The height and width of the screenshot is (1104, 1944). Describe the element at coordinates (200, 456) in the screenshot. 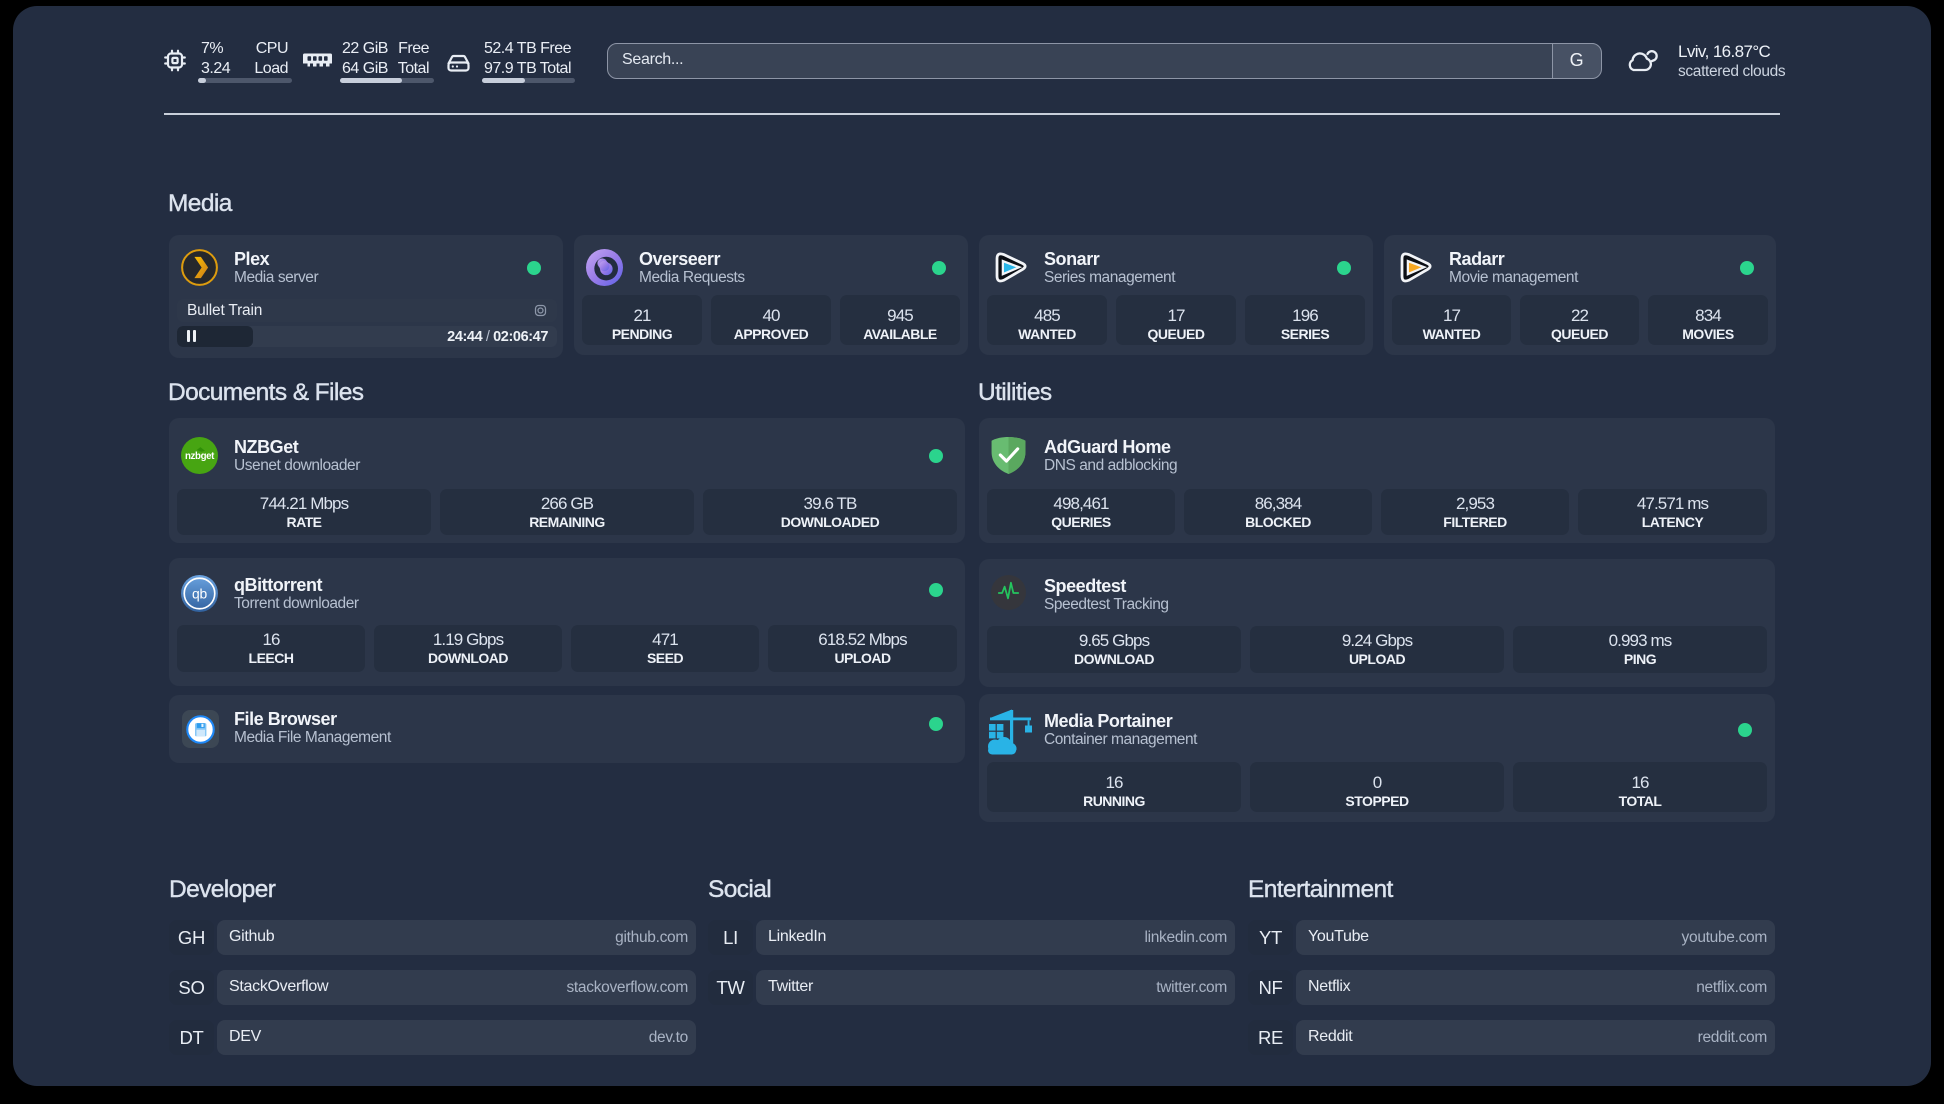

I see `svg-text: nzbget` at that location.